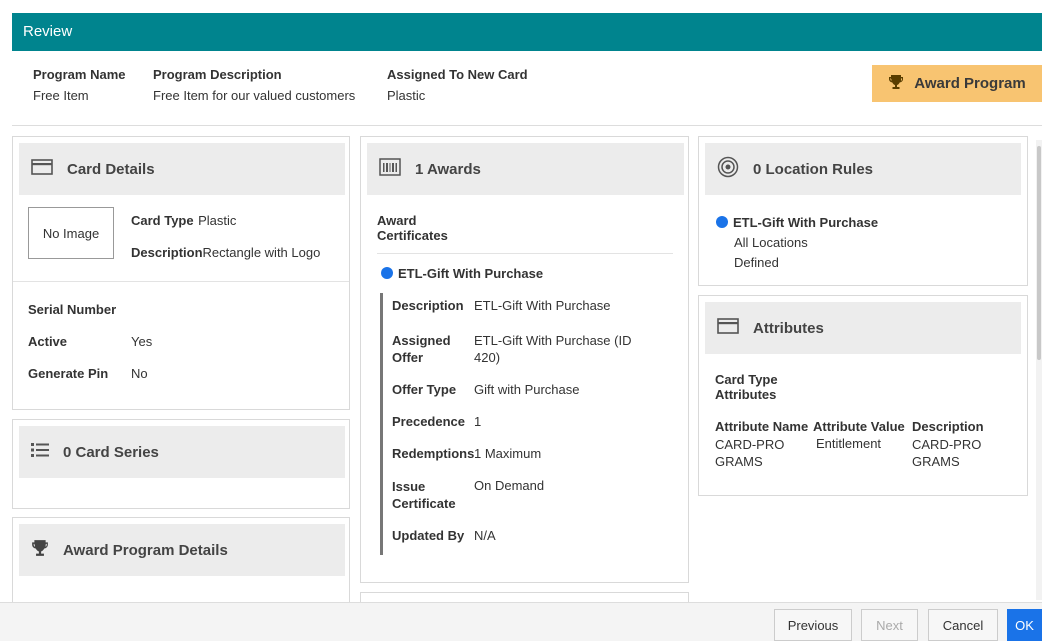 The height and width of the screenshot is (641, 1042). What do you see at coordinates (428, 535) in the screenshot?
I see `updated-by-label: Updated By` at bounding box center [428, 535].